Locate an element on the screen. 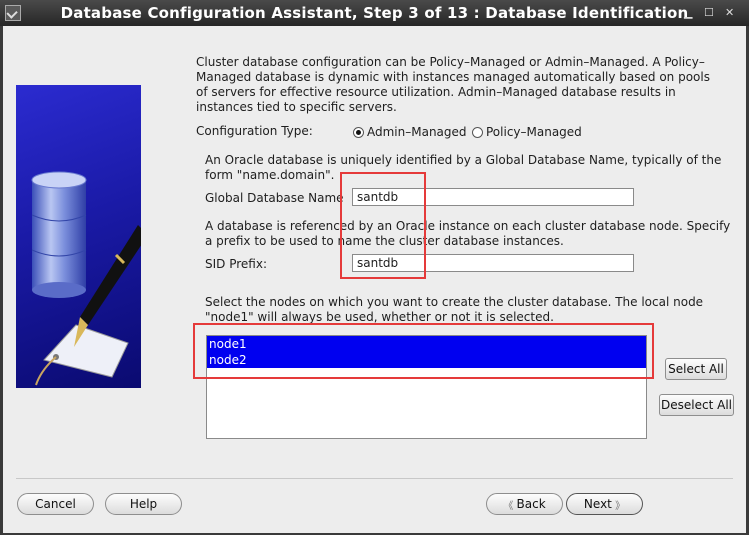 The width and height of the screenshot is (749, 535). back-button: 《 Back is located at coordinates (524, 504).